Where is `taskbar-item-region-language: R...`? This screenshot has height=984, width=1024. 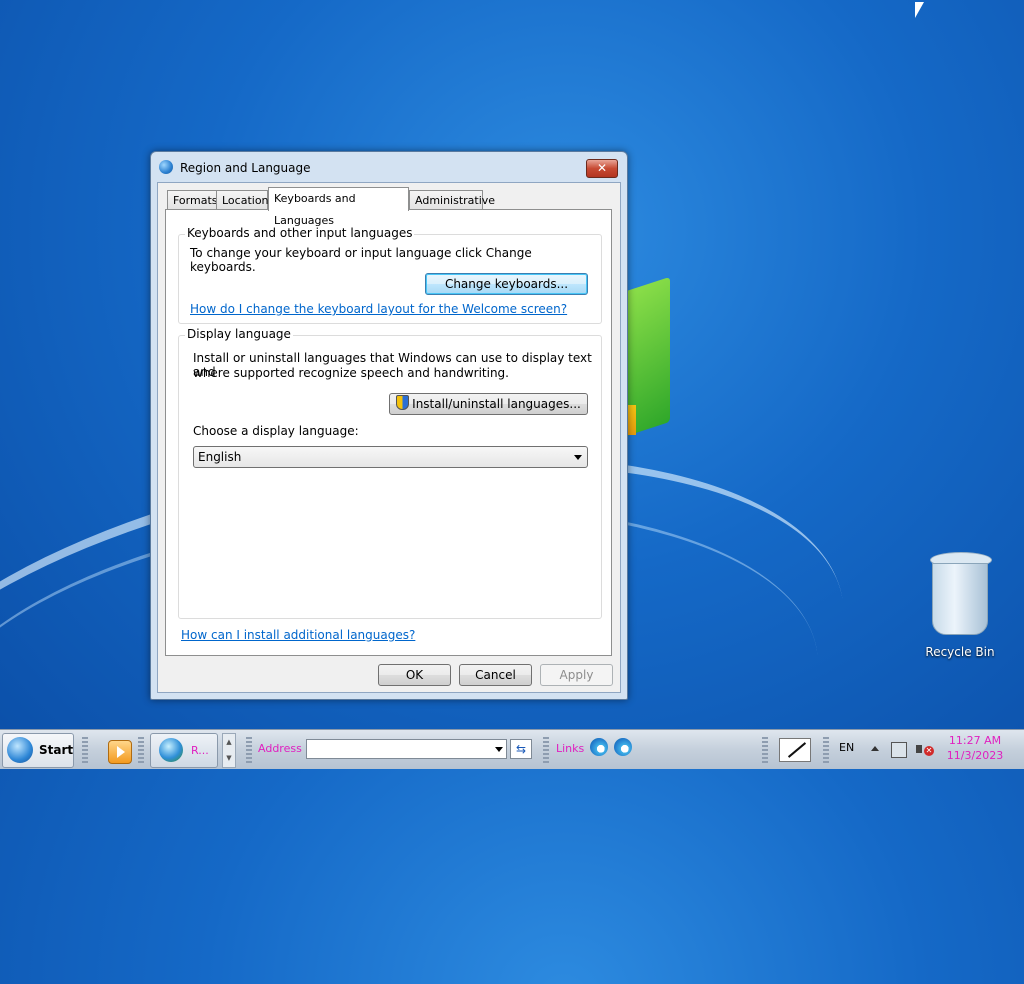
taskbar-item-region-language: R... is located at coordinates (184, 750).